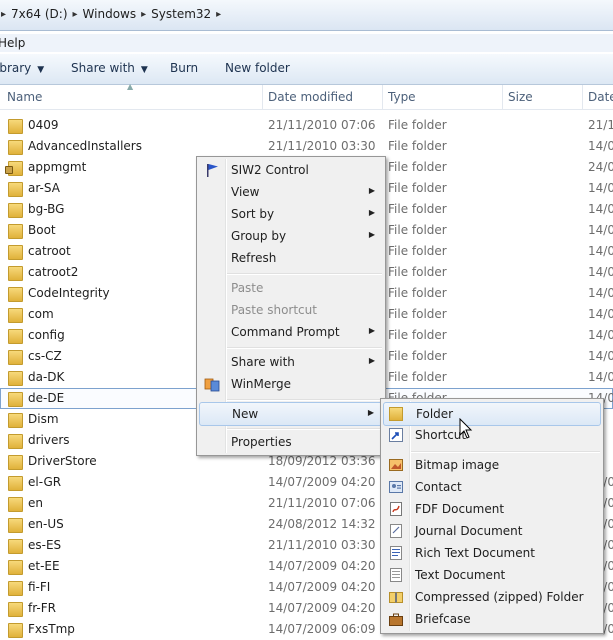 This screenshot has width=613, height=640. I want to click on menu-label: Folder, so click(435, 414).